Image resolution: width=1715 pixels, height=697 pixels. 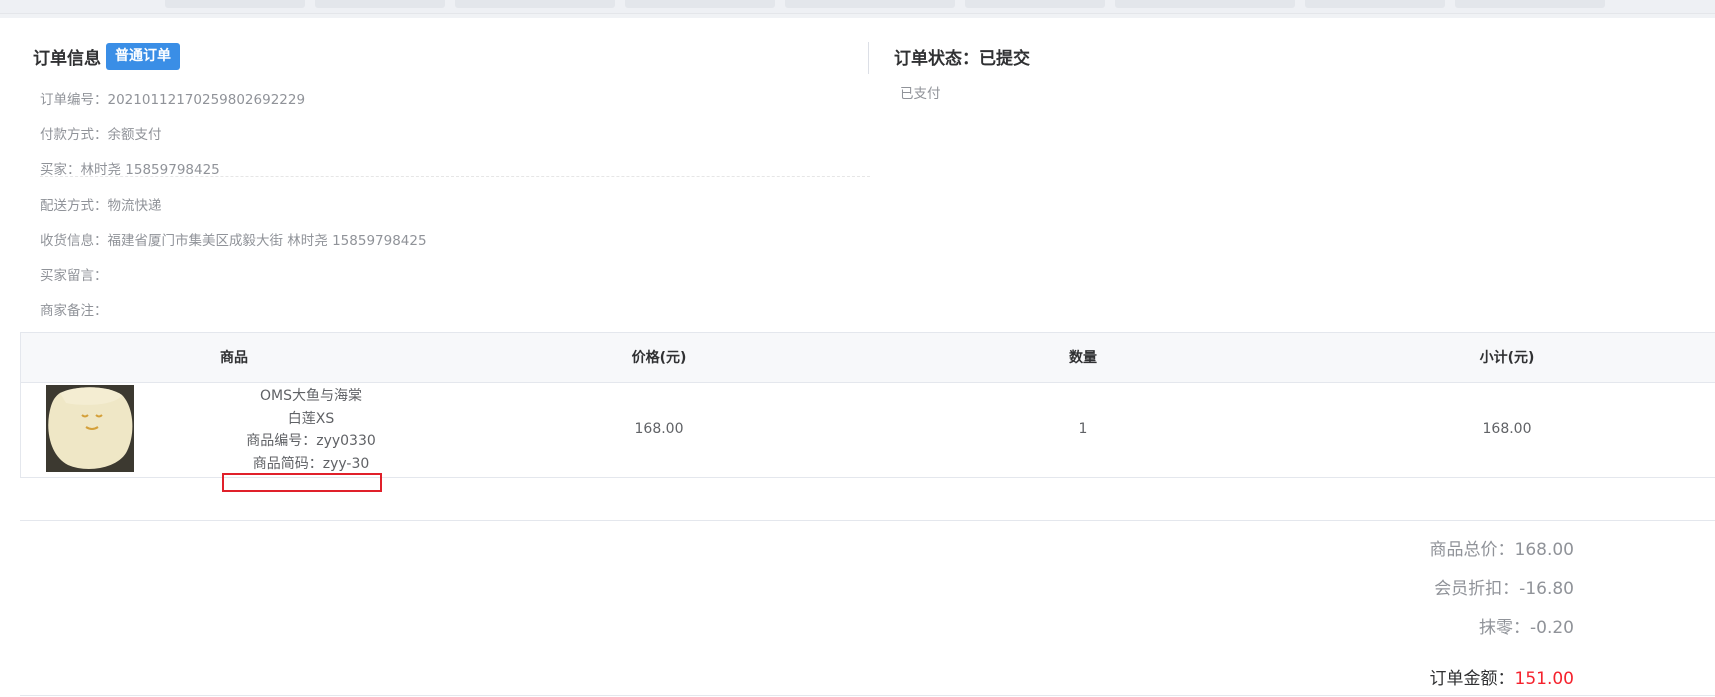 I want to click on payment-method: 付款方式：余额支付, so click(x=101, y=135).